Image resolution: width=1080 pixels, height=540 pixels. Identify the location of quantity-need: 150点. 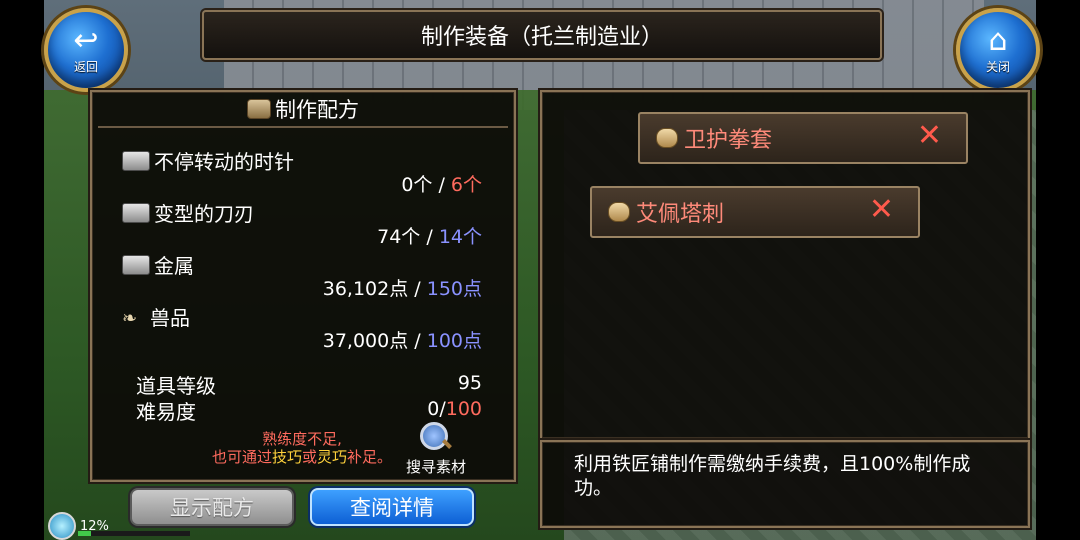
(454, 289).